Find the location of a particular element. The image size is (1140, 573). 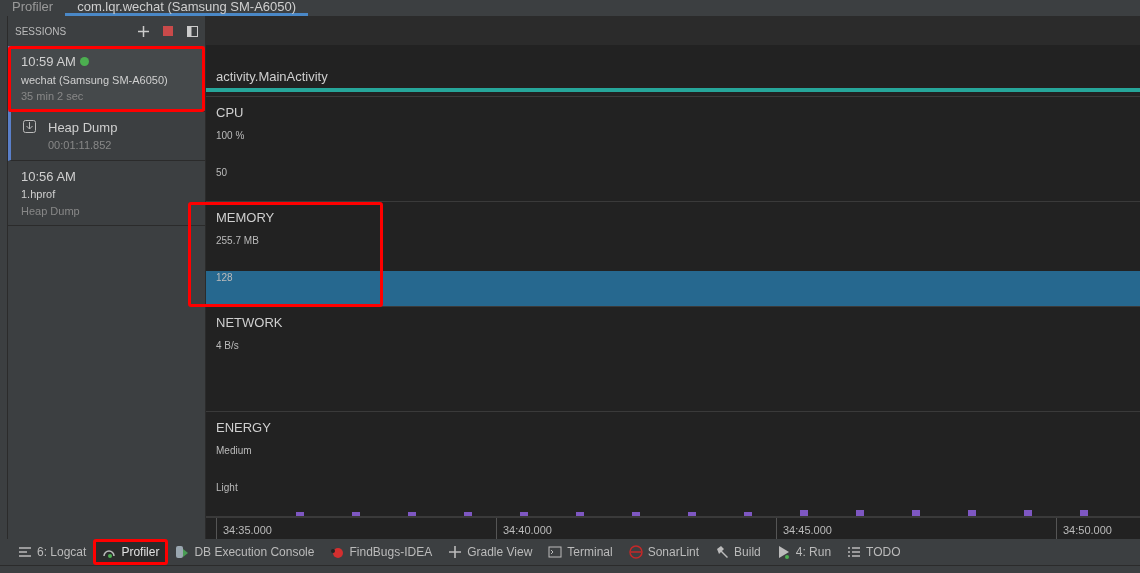

hammer-icon is located at coordinates (722, 552).